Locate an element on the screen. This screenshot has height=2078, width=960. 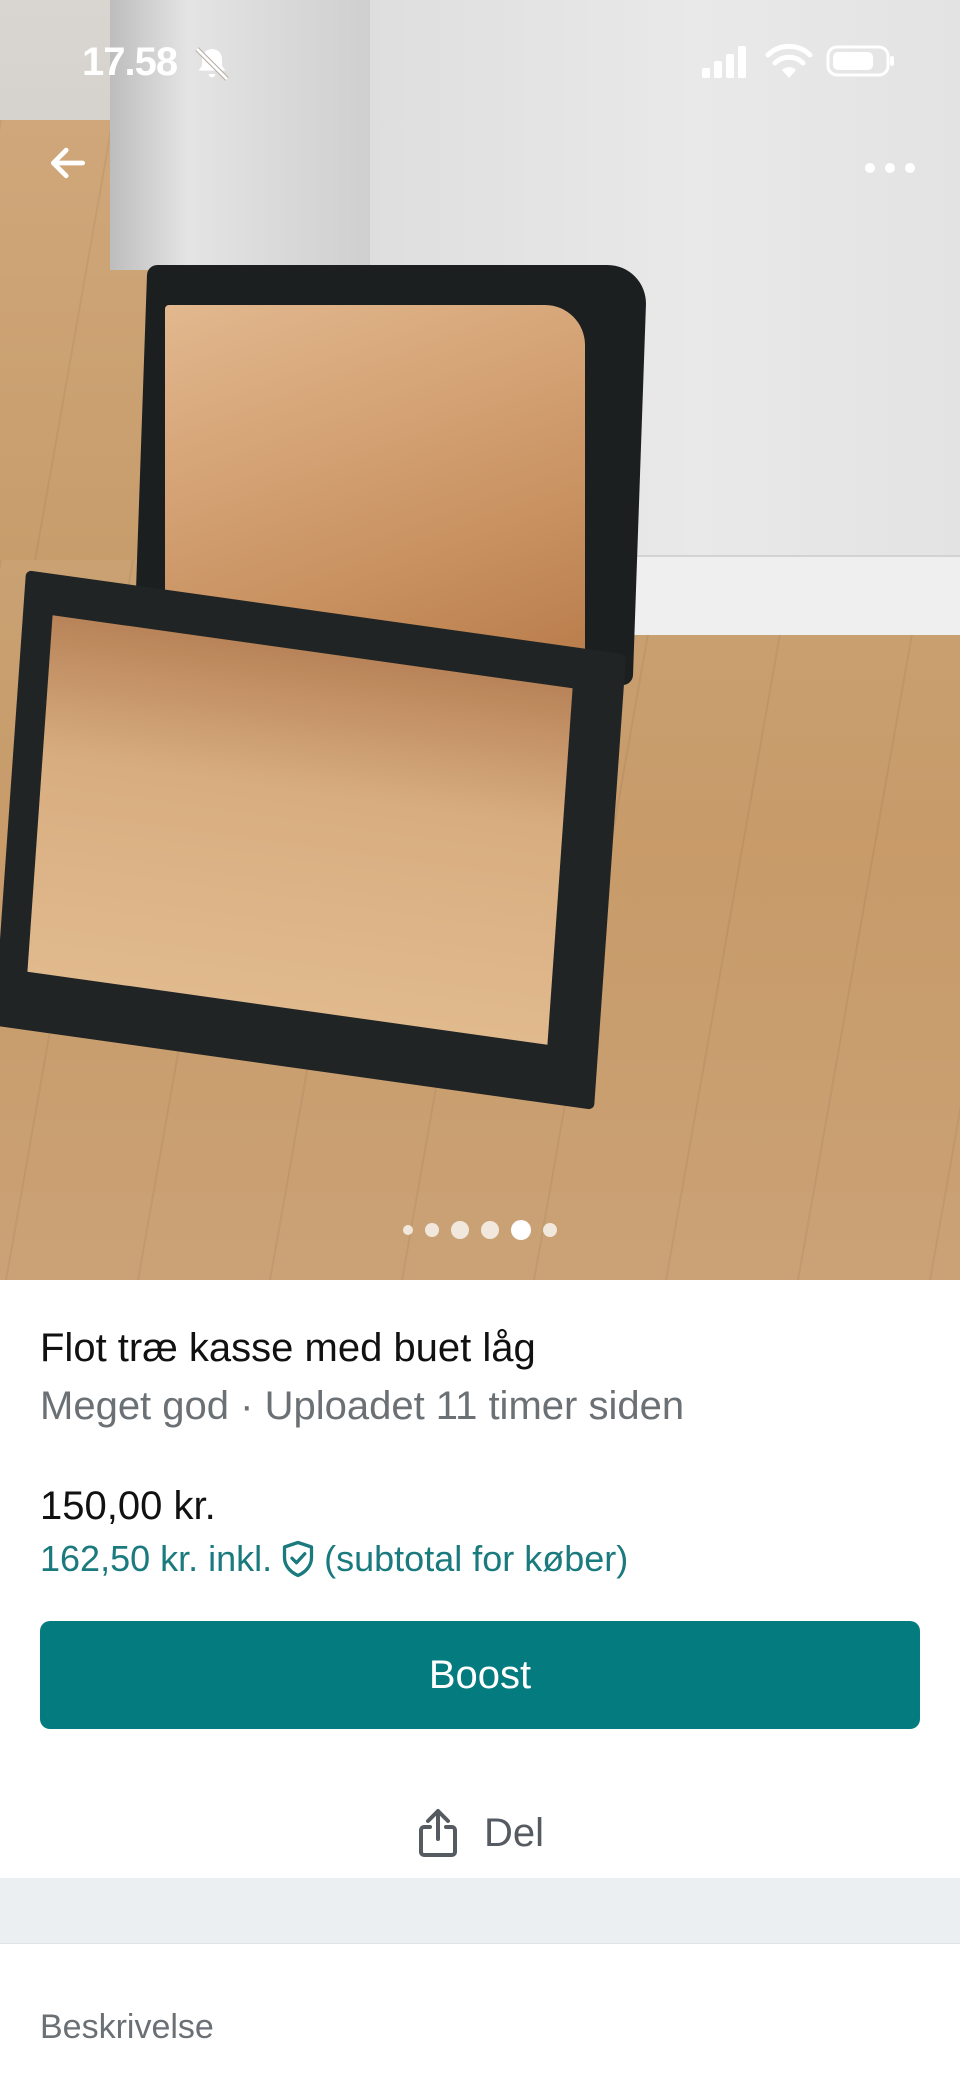
description-heading: Beskrivelse is located at coordinates (127, 2027).